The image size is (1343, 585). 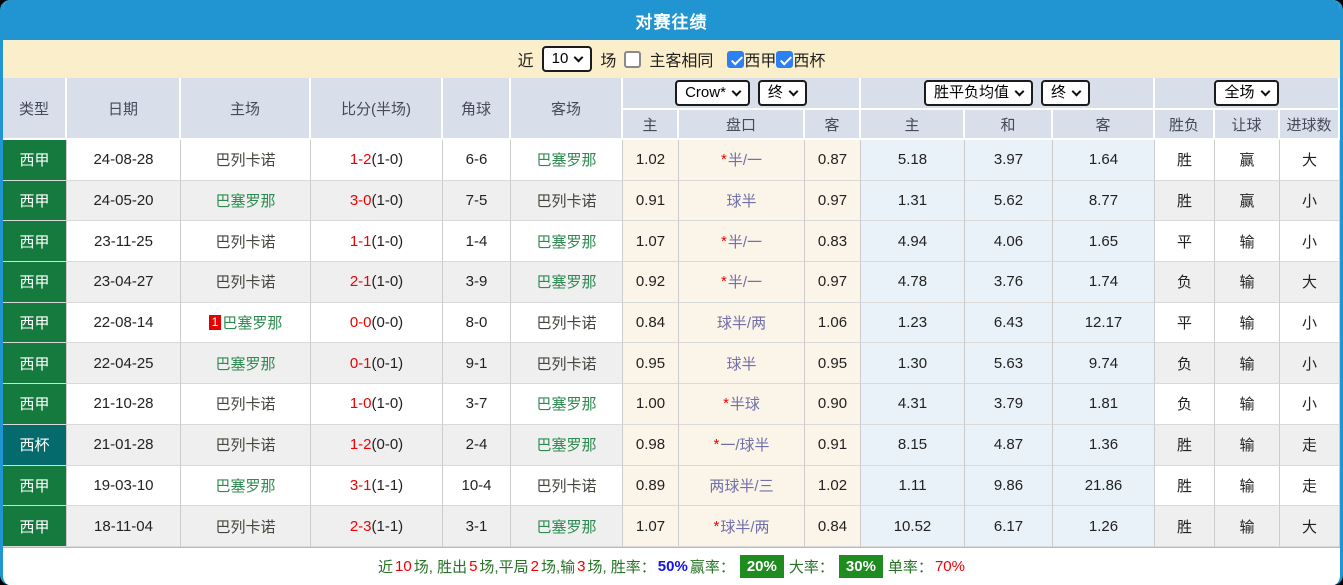 What do you see at coordinates (1310, 282) in the screenshot?
I see `cell-goals: 大` at bounding box center [1310, 282].